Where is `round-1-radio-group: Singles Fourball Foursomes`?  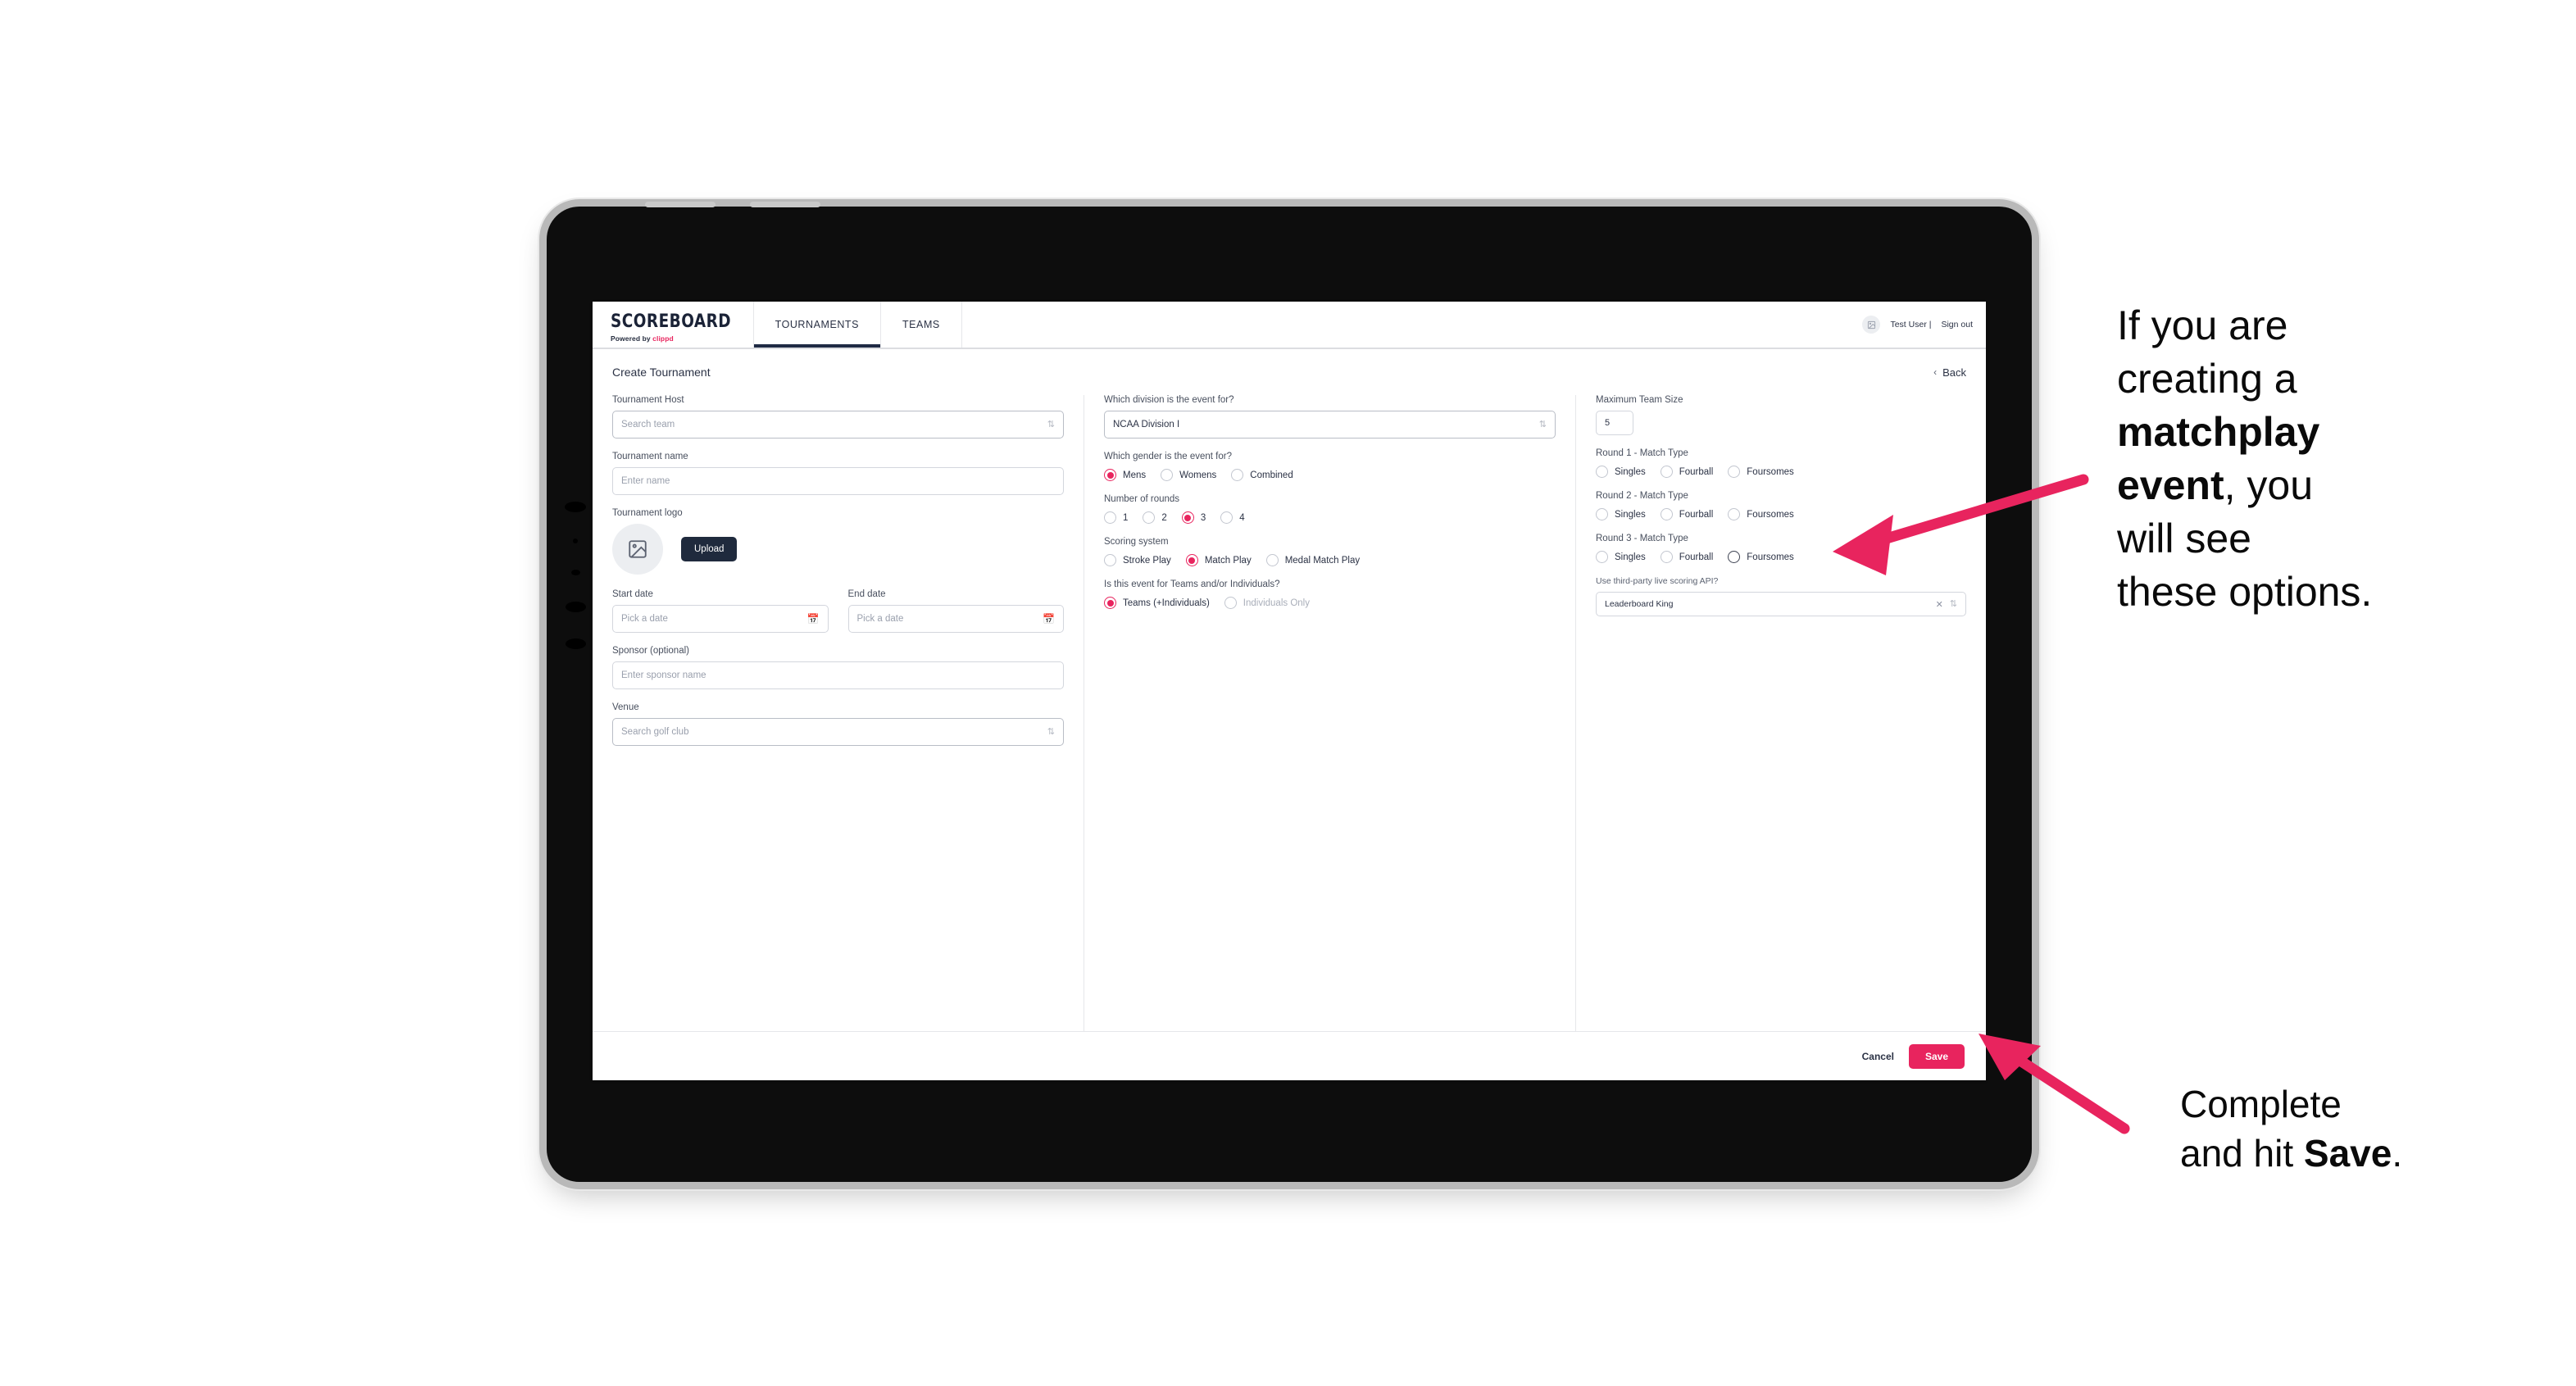 round-1-radio-group: Singles Fourball Foursomes is located at coordinates (1781, 472).